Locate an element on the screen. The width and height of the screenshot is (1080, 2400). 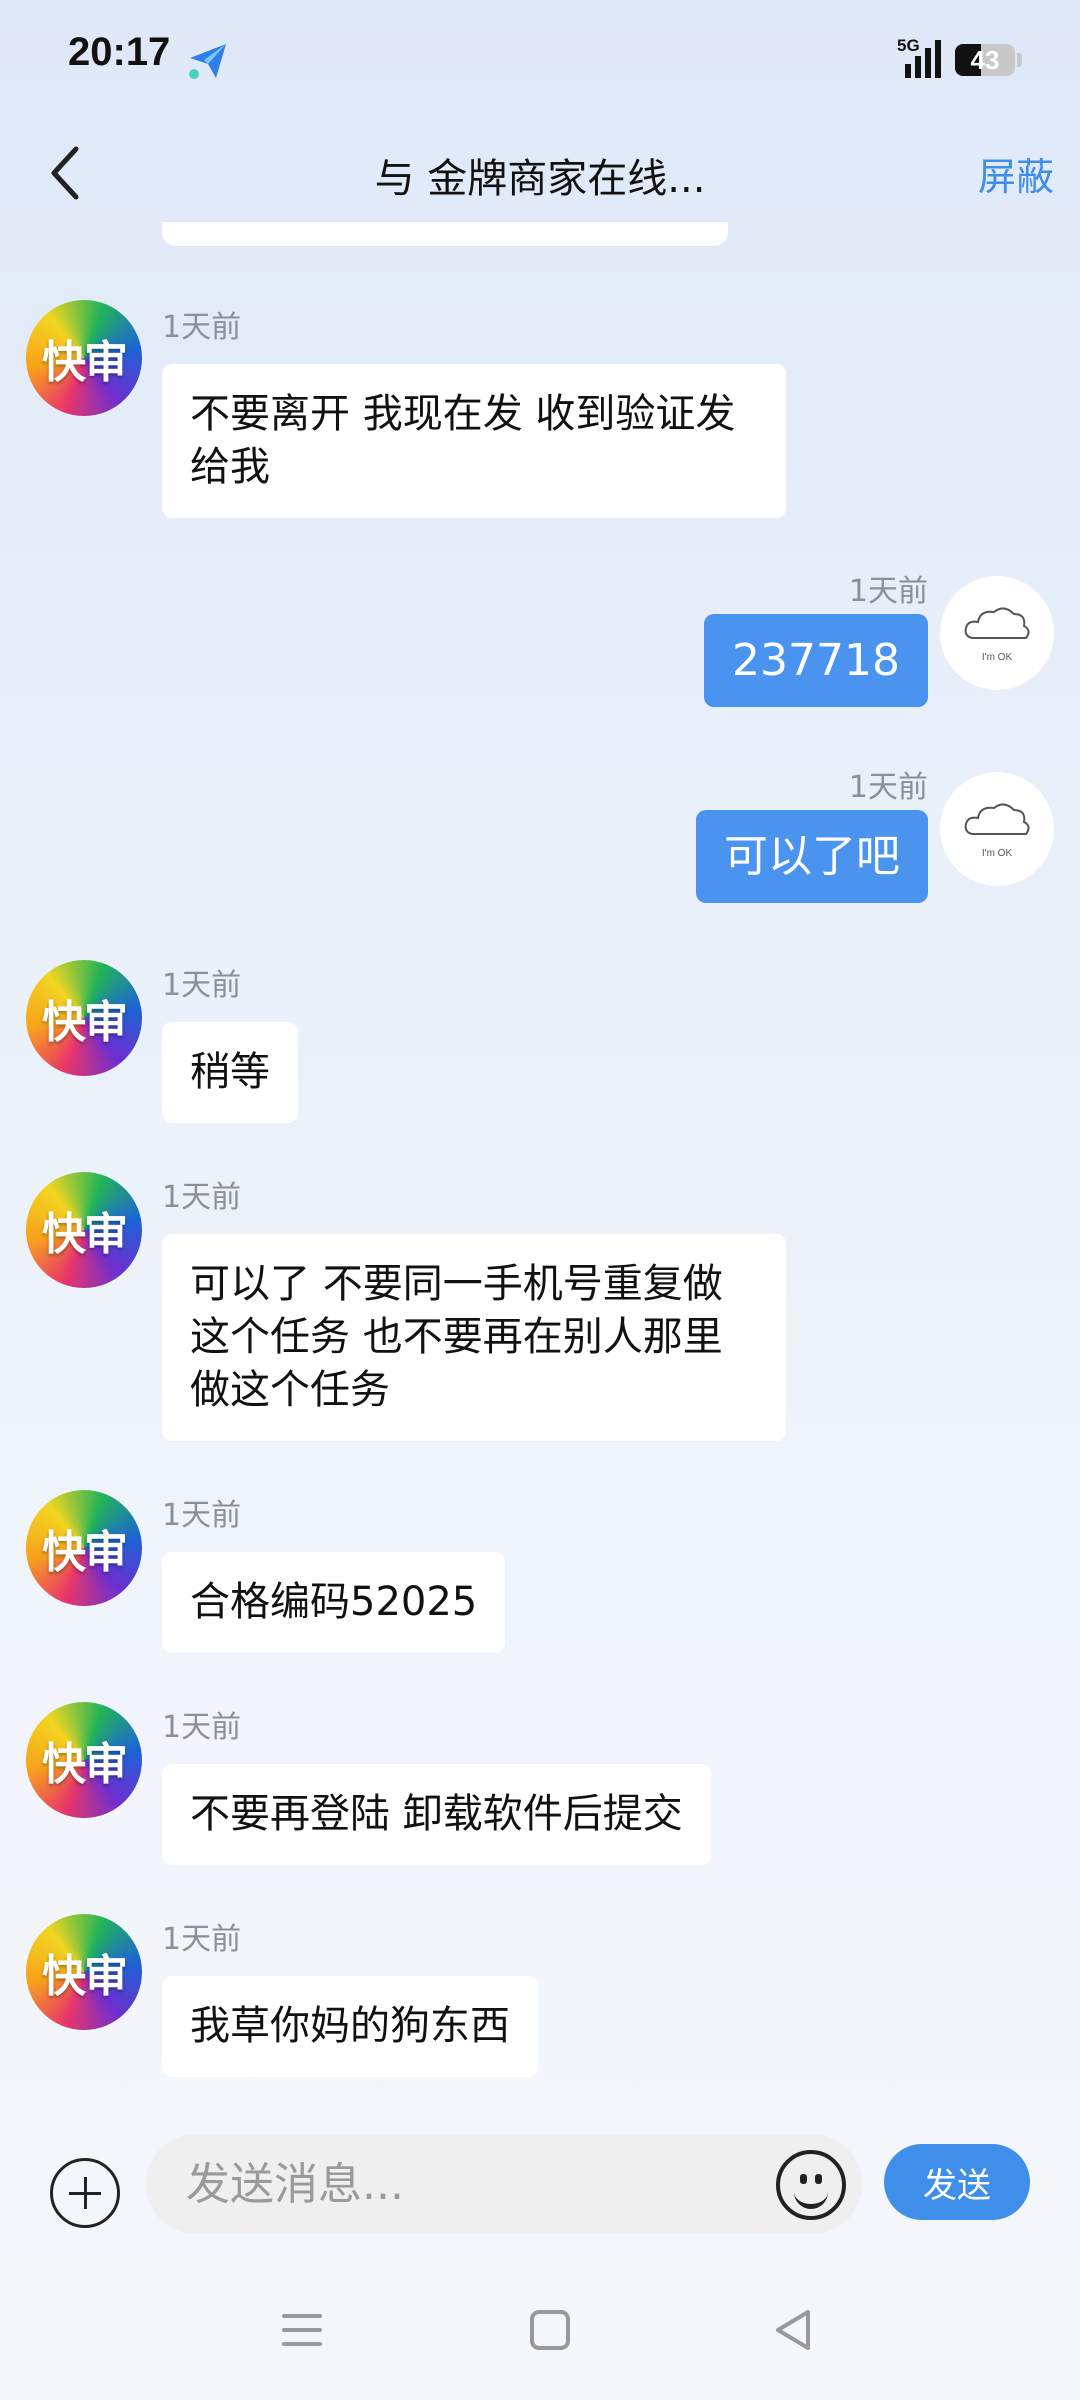
status-bar: 20:17 5G 43 is located at coordinates (540, 60).